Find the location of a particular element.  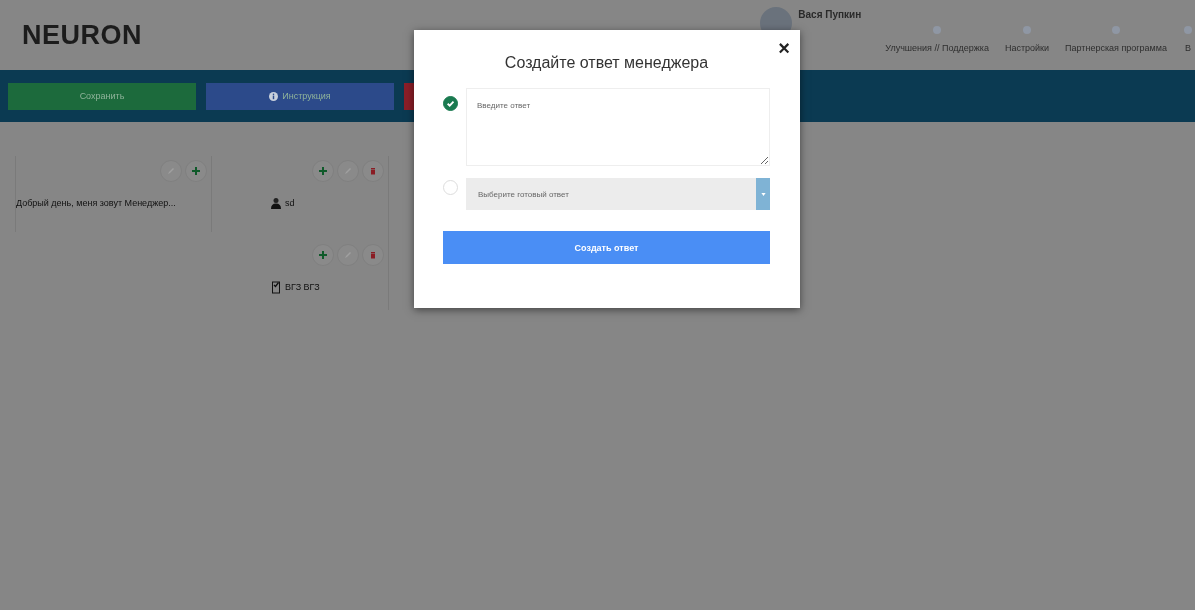

nav-link: Улучшения // Поддержка is located at coordinates (937, 39).